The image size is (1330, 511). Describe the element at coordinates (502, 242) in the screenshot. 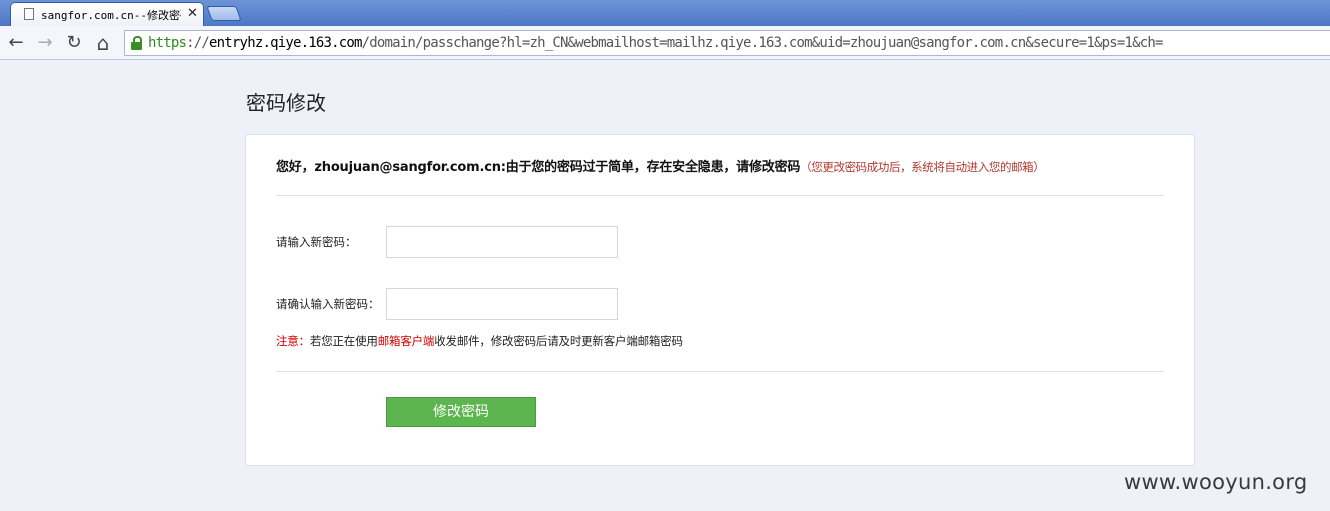

I see `new-password-input` at that location.